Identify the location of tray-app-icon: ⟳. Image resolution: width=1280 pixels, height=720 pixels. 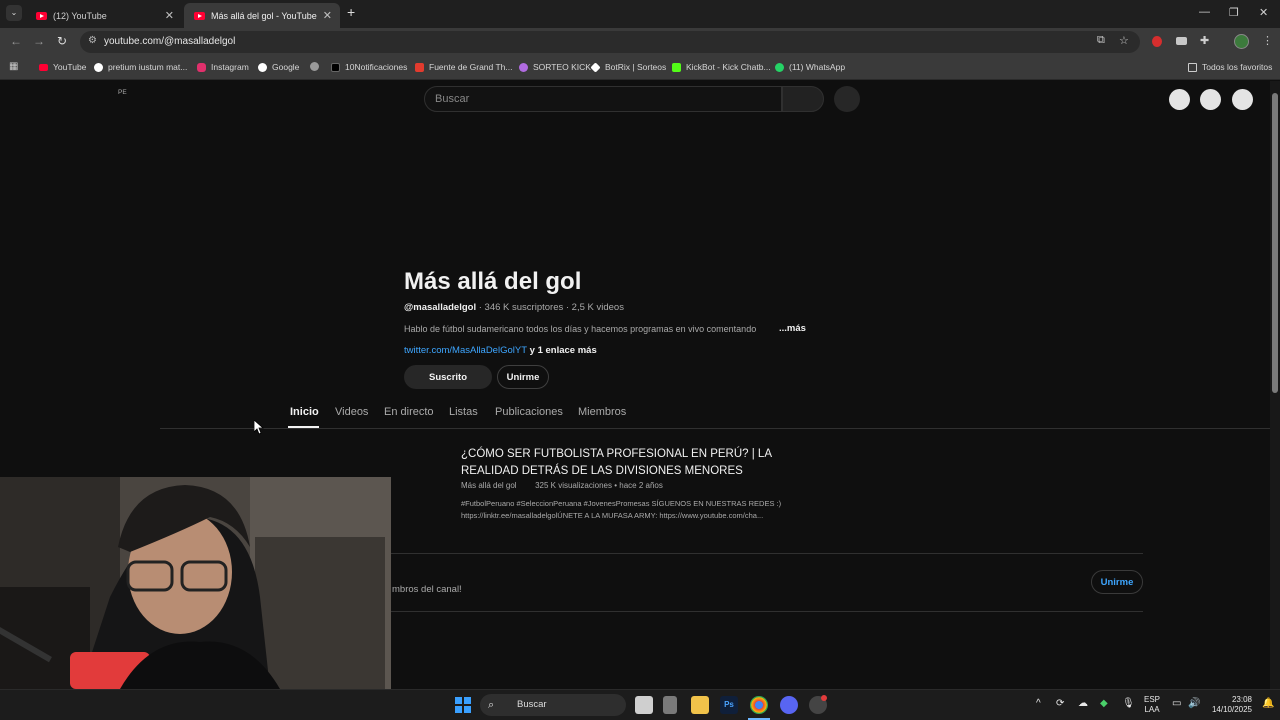
(1060, 703).